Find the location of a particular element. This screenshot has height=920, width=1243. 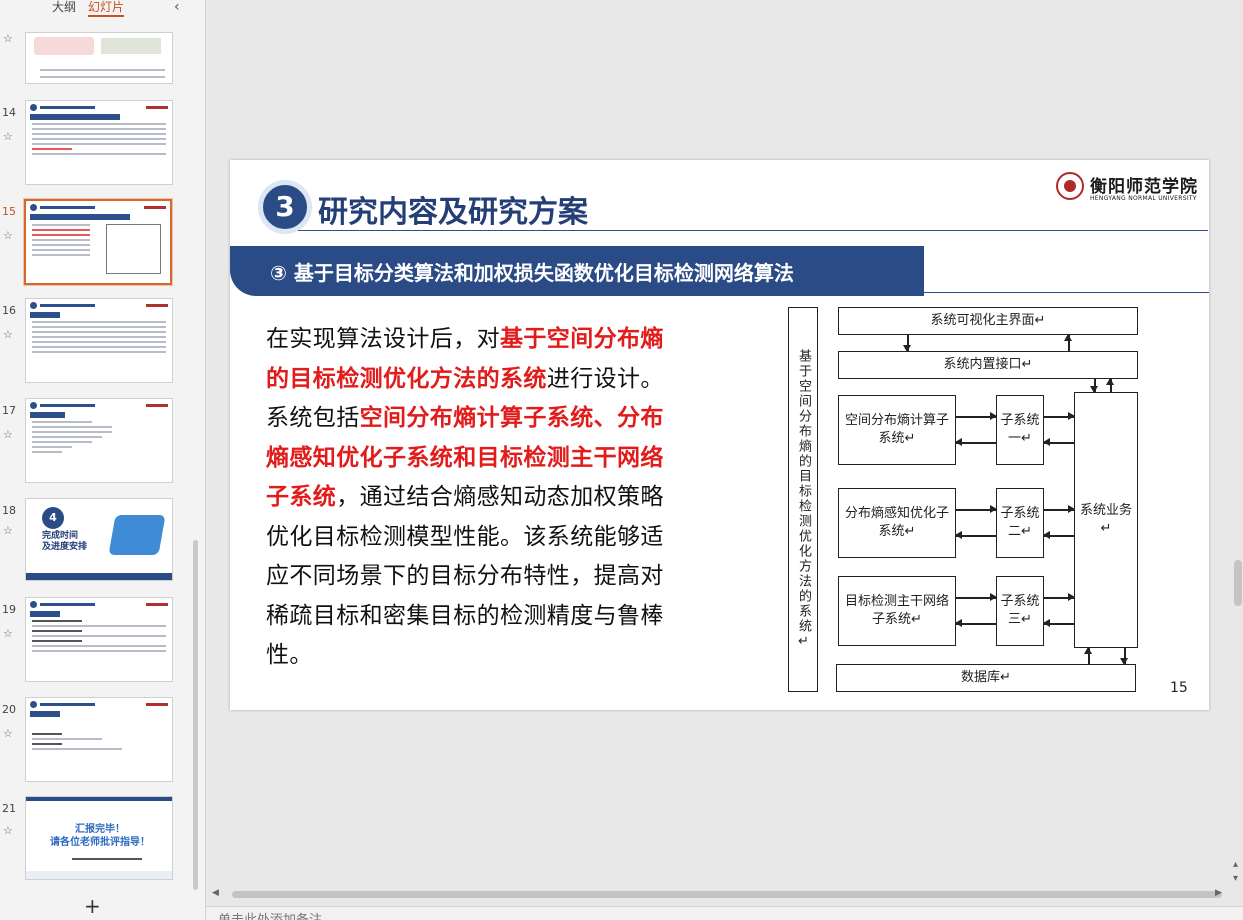

subtitle-rule is located at coordinates (1066, 292).